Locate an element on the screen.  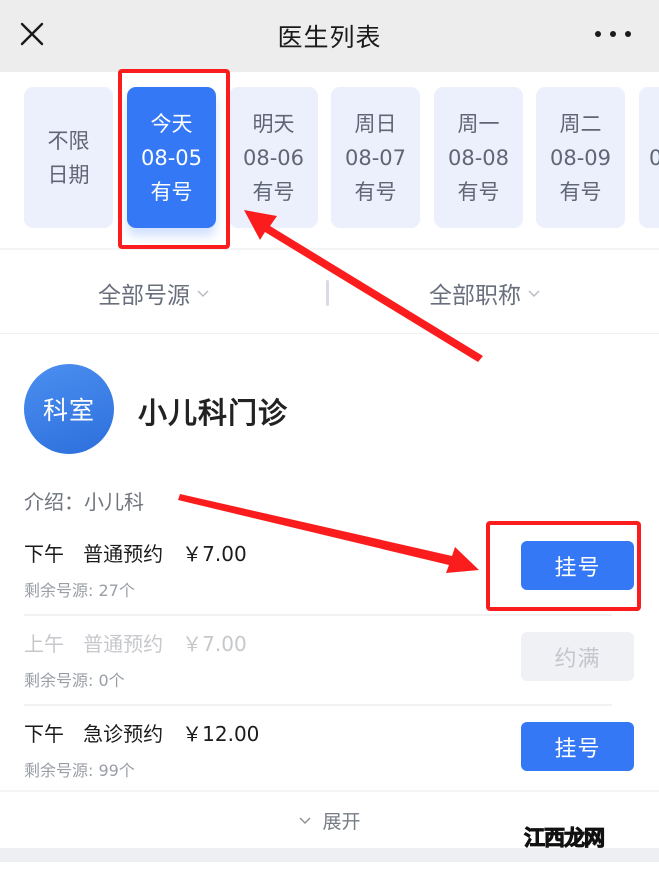
slot-period: 上午 is located at coordinates (44, 644).